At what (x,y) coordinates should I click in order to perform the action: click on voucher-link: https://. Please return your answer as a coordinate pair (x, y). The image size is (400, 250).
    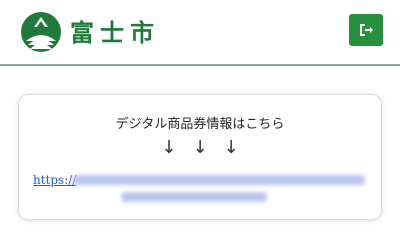
    Looking at the image, I should click on (201, 186).